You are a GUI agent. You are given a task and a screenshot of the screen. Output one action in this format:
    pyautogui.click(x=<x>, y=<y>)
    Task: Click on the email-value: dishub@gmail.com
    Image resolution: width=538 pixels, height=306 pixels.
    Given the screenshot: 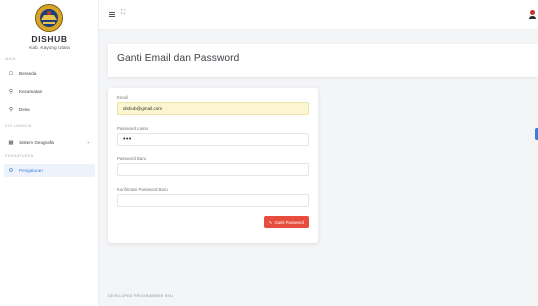 What is the action you would take?
    pyautogui.click(x=143, y=108)
    